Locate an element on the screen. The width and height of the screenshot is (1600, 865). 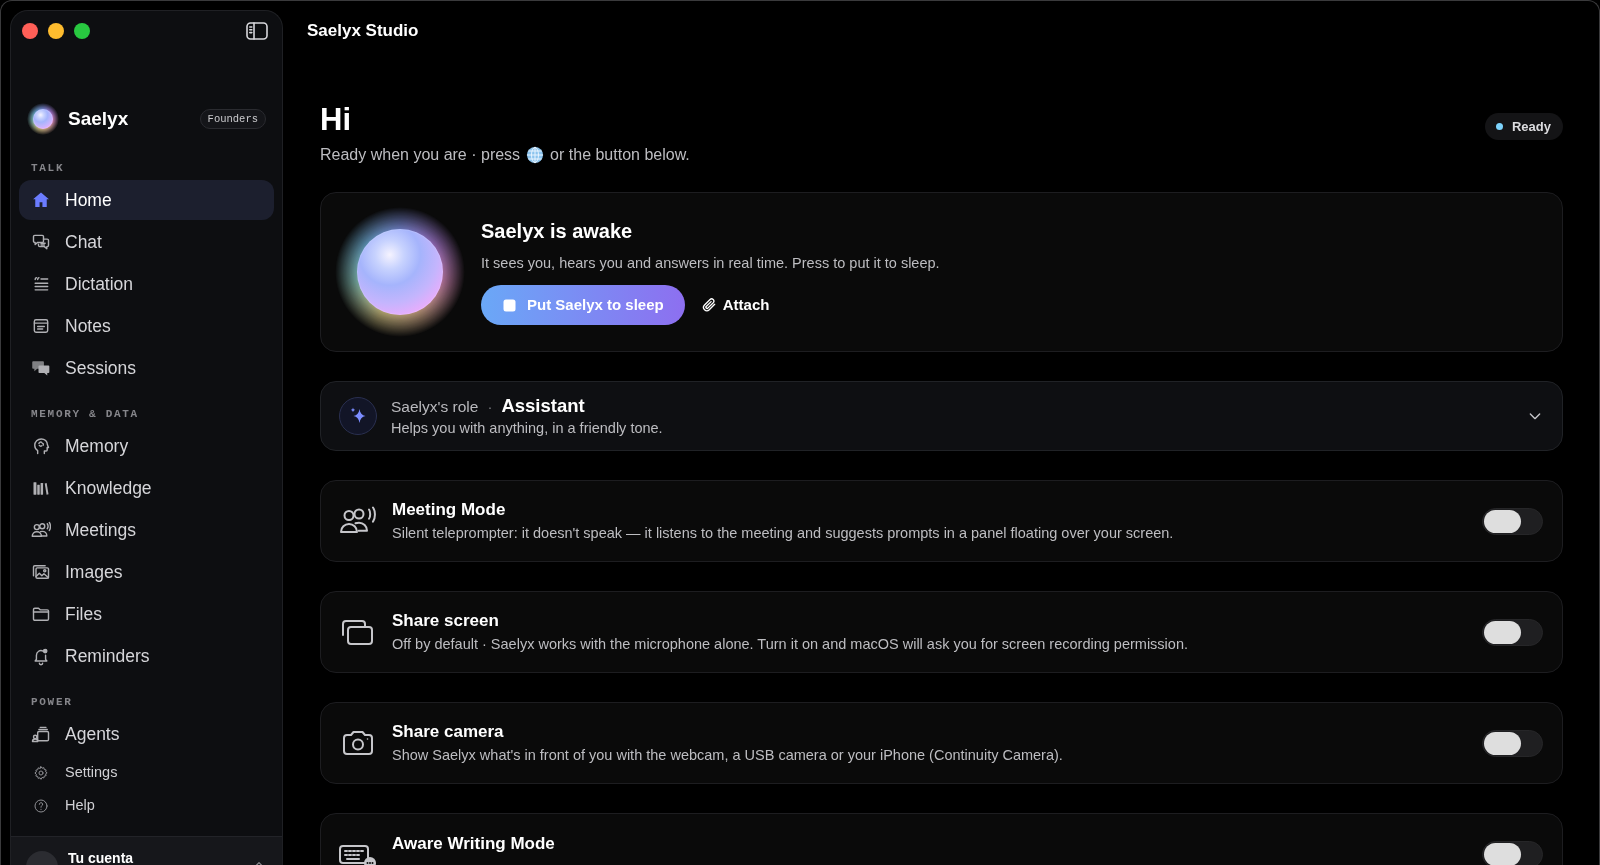
close-button is located at coordinates (30, 31).